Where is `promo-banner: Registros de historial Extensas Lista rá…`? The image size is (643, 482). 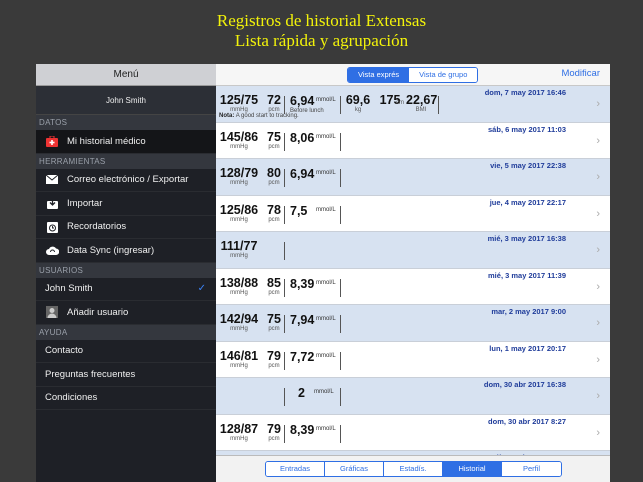
promo-banner: Registros de historial Extensas Lista rá… is located at coordinates (321, 32).